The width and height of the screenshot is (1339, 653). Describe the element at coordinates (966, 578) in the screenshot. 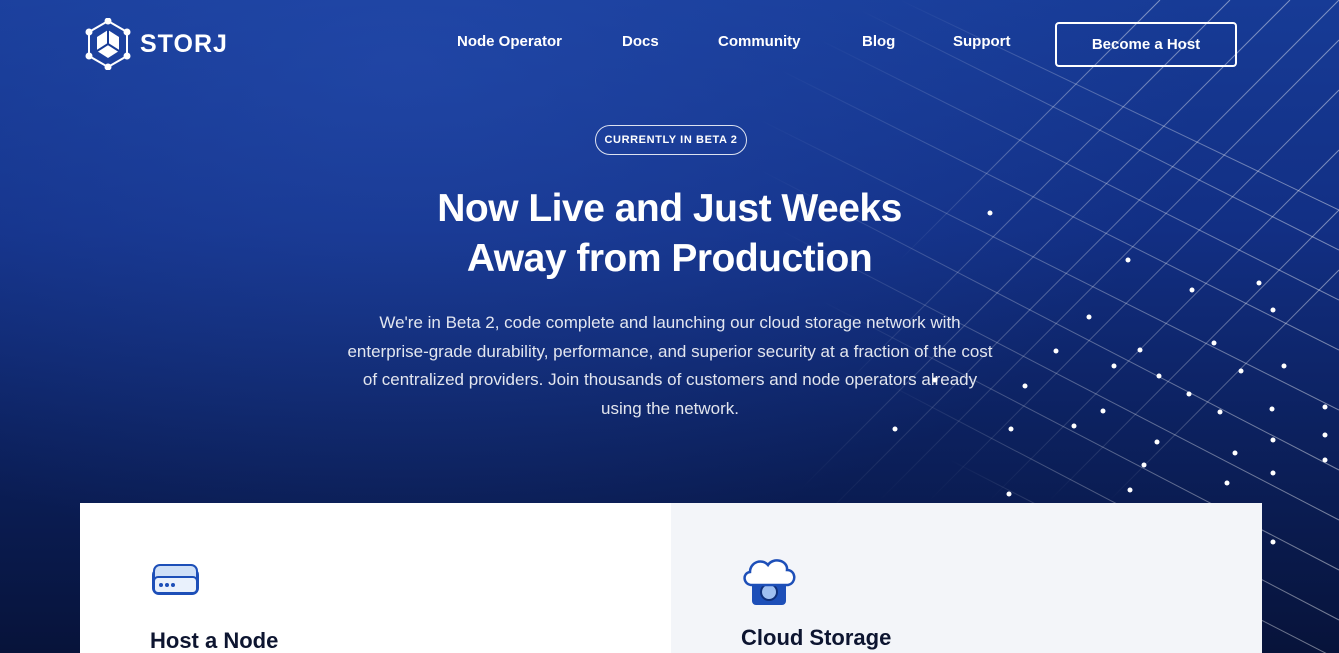

I see `card-cloud-storage: Cloud Storage` at that location.